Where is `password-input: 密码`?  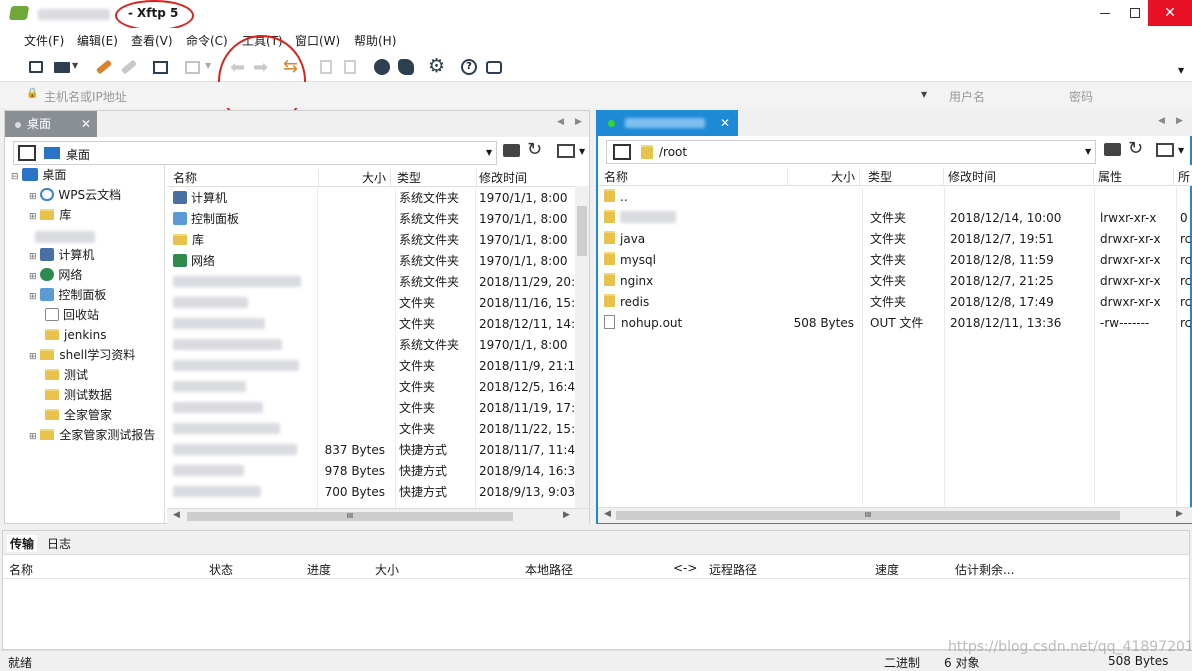
password-input: 密码 is located at coordinates (1081, 96).